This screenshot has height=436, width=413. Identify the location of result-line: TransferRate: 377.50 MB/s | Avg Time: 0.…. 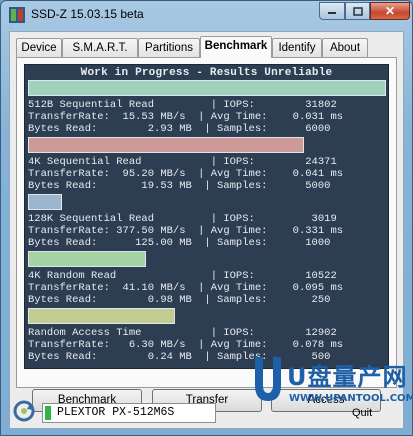
(186, 231).